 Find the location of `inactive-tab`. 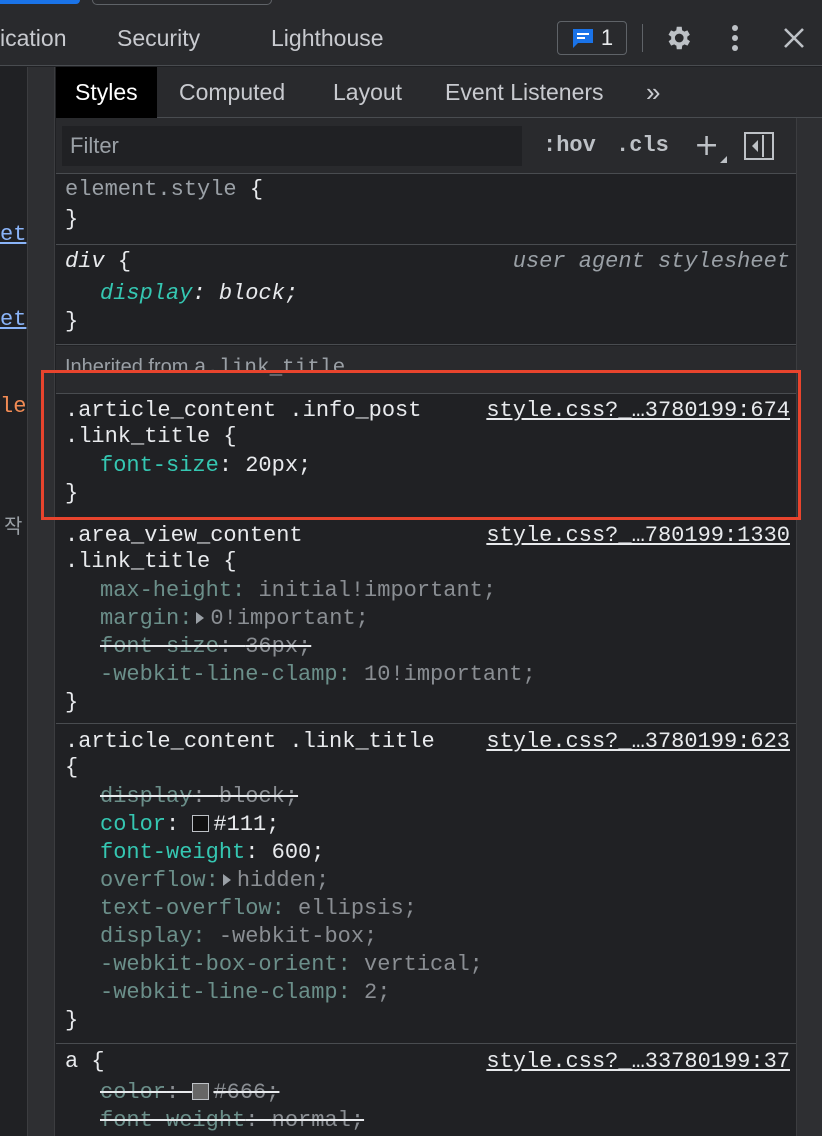

inactive-tab is located at coordinates (182, 2).